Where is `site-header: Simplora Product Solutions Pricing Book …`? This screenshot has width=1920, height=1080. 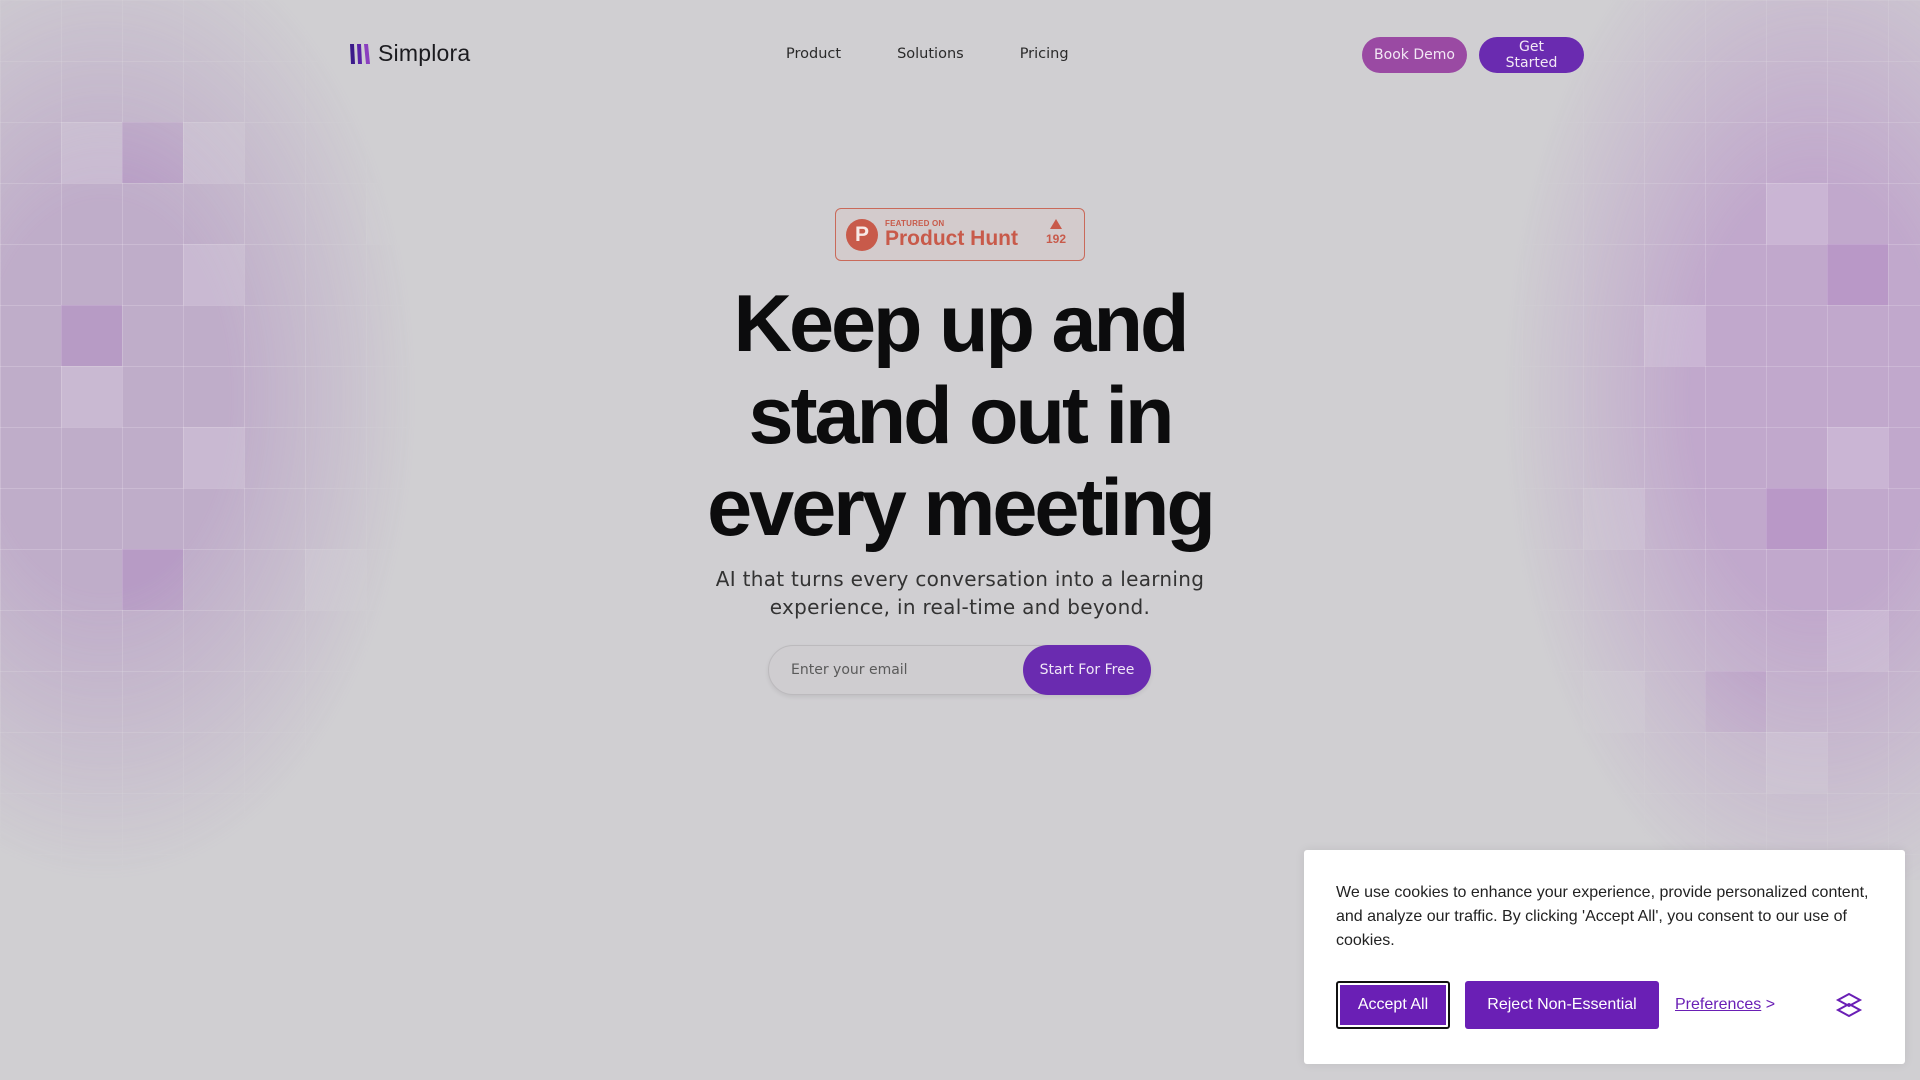 site-header: Simplora Product Solutions Pricing Book … is located at coordinates (966, 55).